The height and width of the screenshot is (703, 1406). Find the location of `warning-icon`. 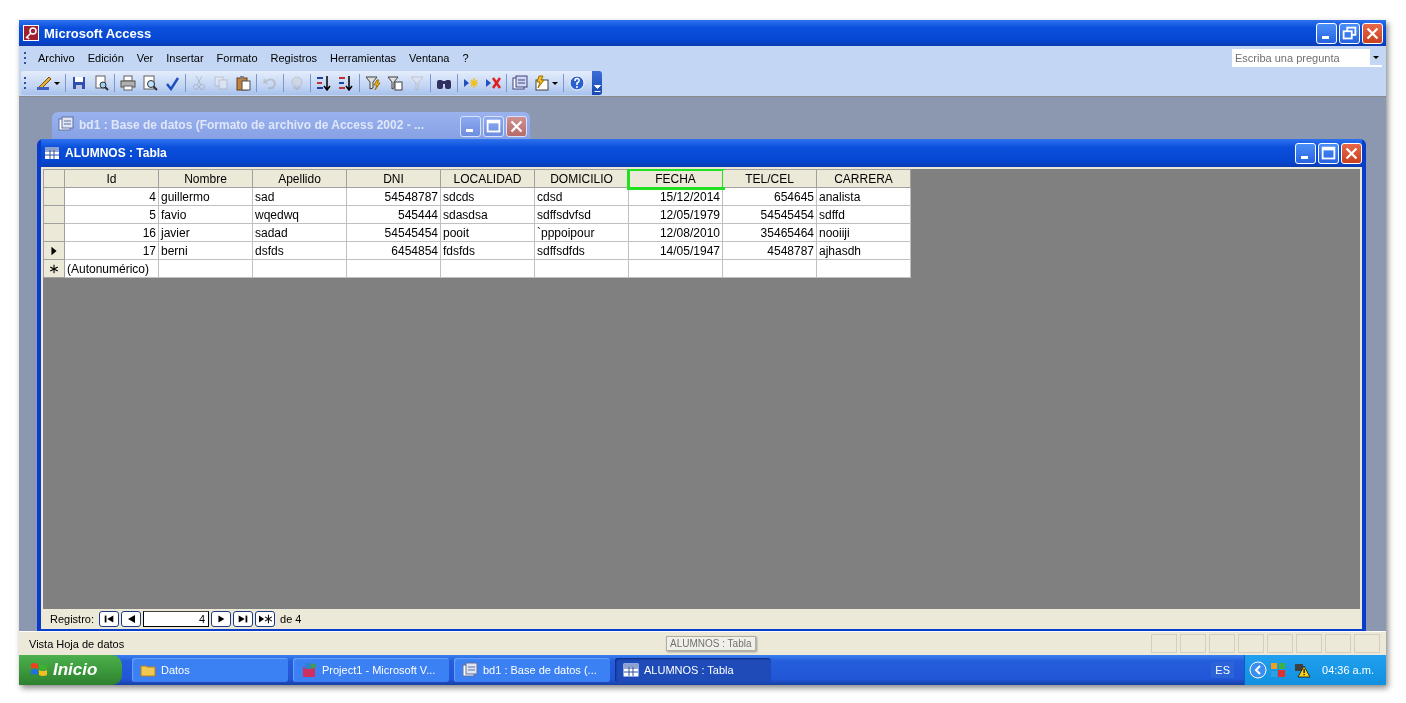

warning-icon is located at coordinates (1302, 670).